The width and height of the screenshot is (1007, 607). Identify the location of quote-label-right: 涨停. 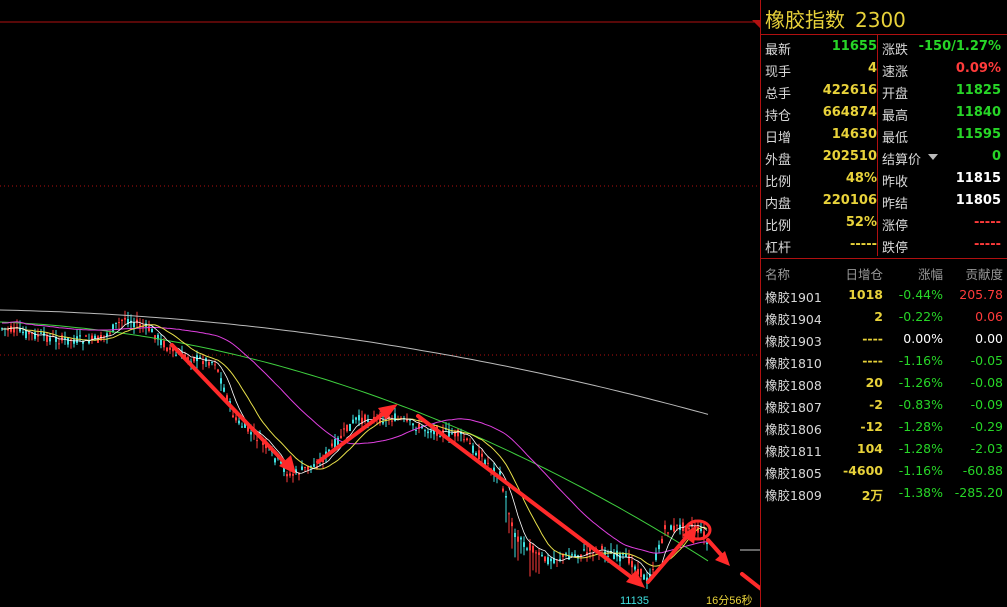
(895, 226).